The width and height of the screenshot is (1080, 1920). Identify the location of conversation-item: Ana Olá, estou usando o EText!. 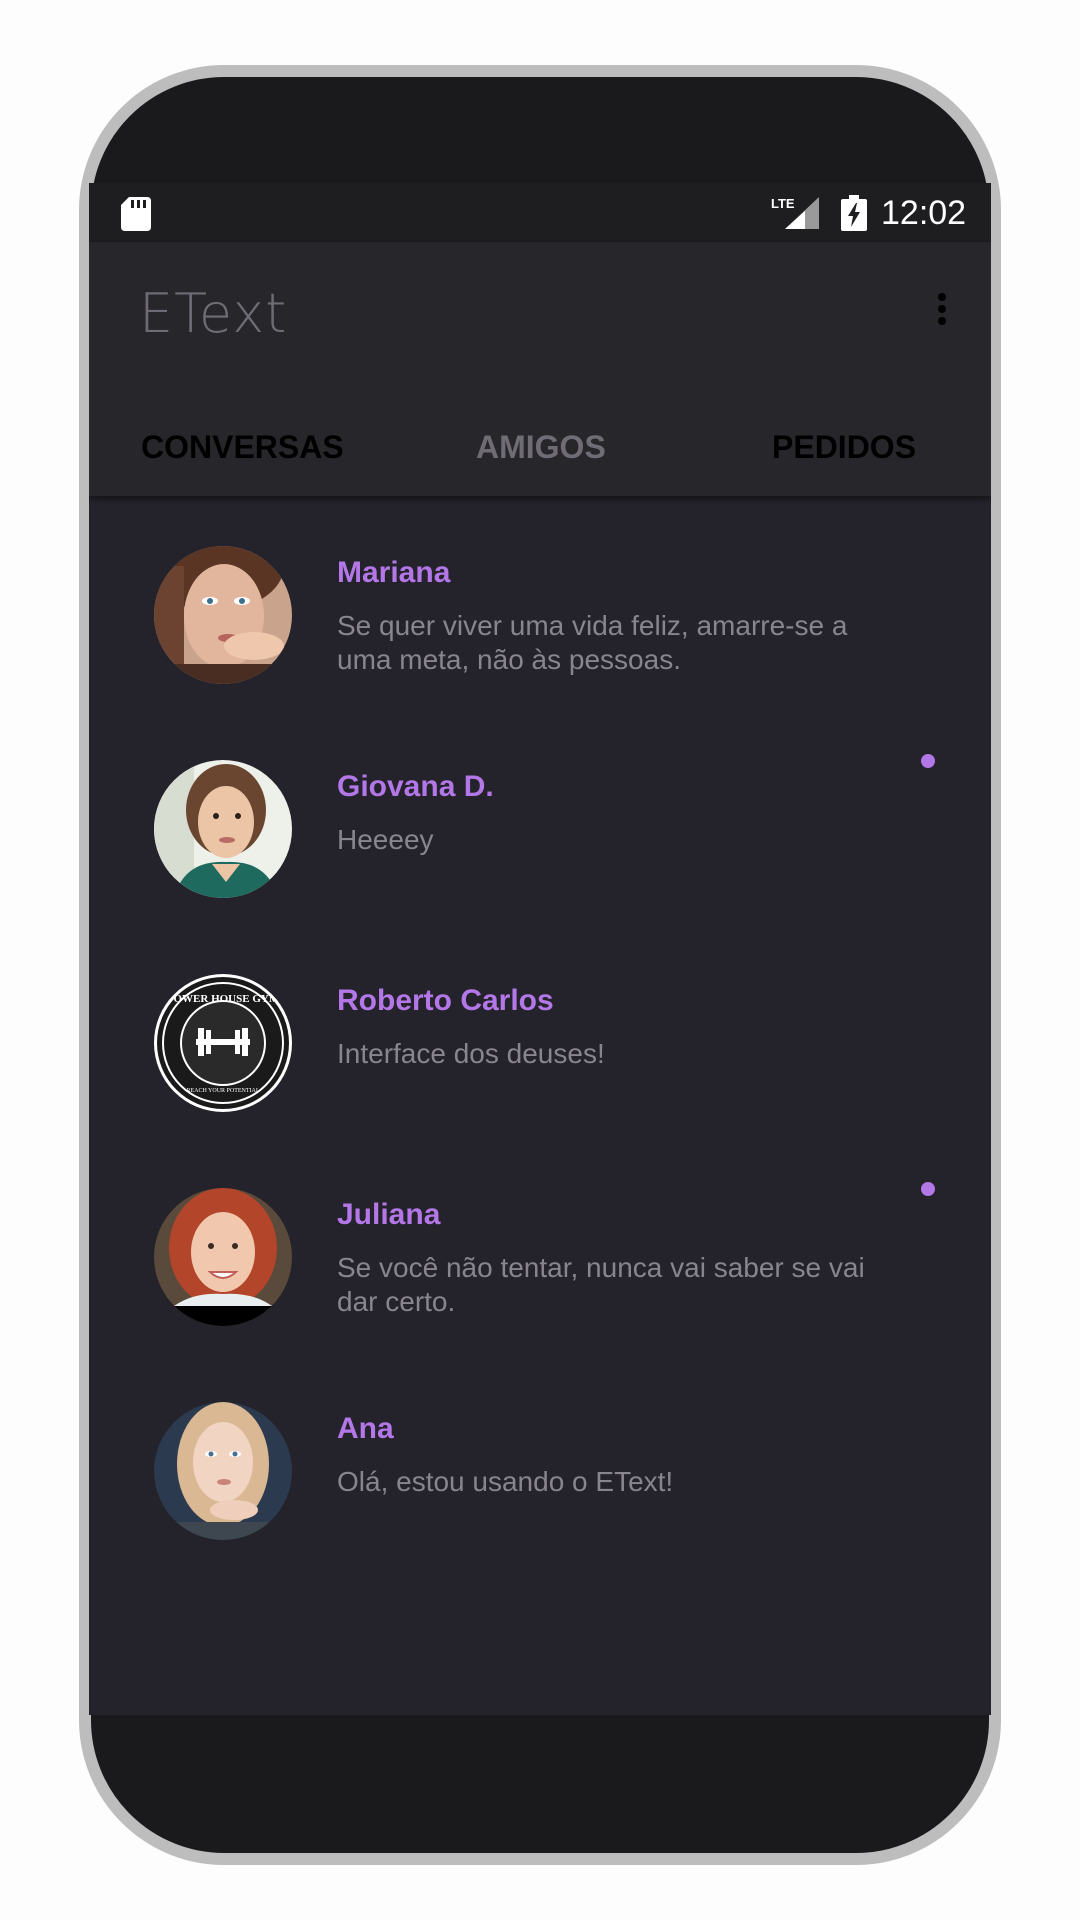
(540, 1459).